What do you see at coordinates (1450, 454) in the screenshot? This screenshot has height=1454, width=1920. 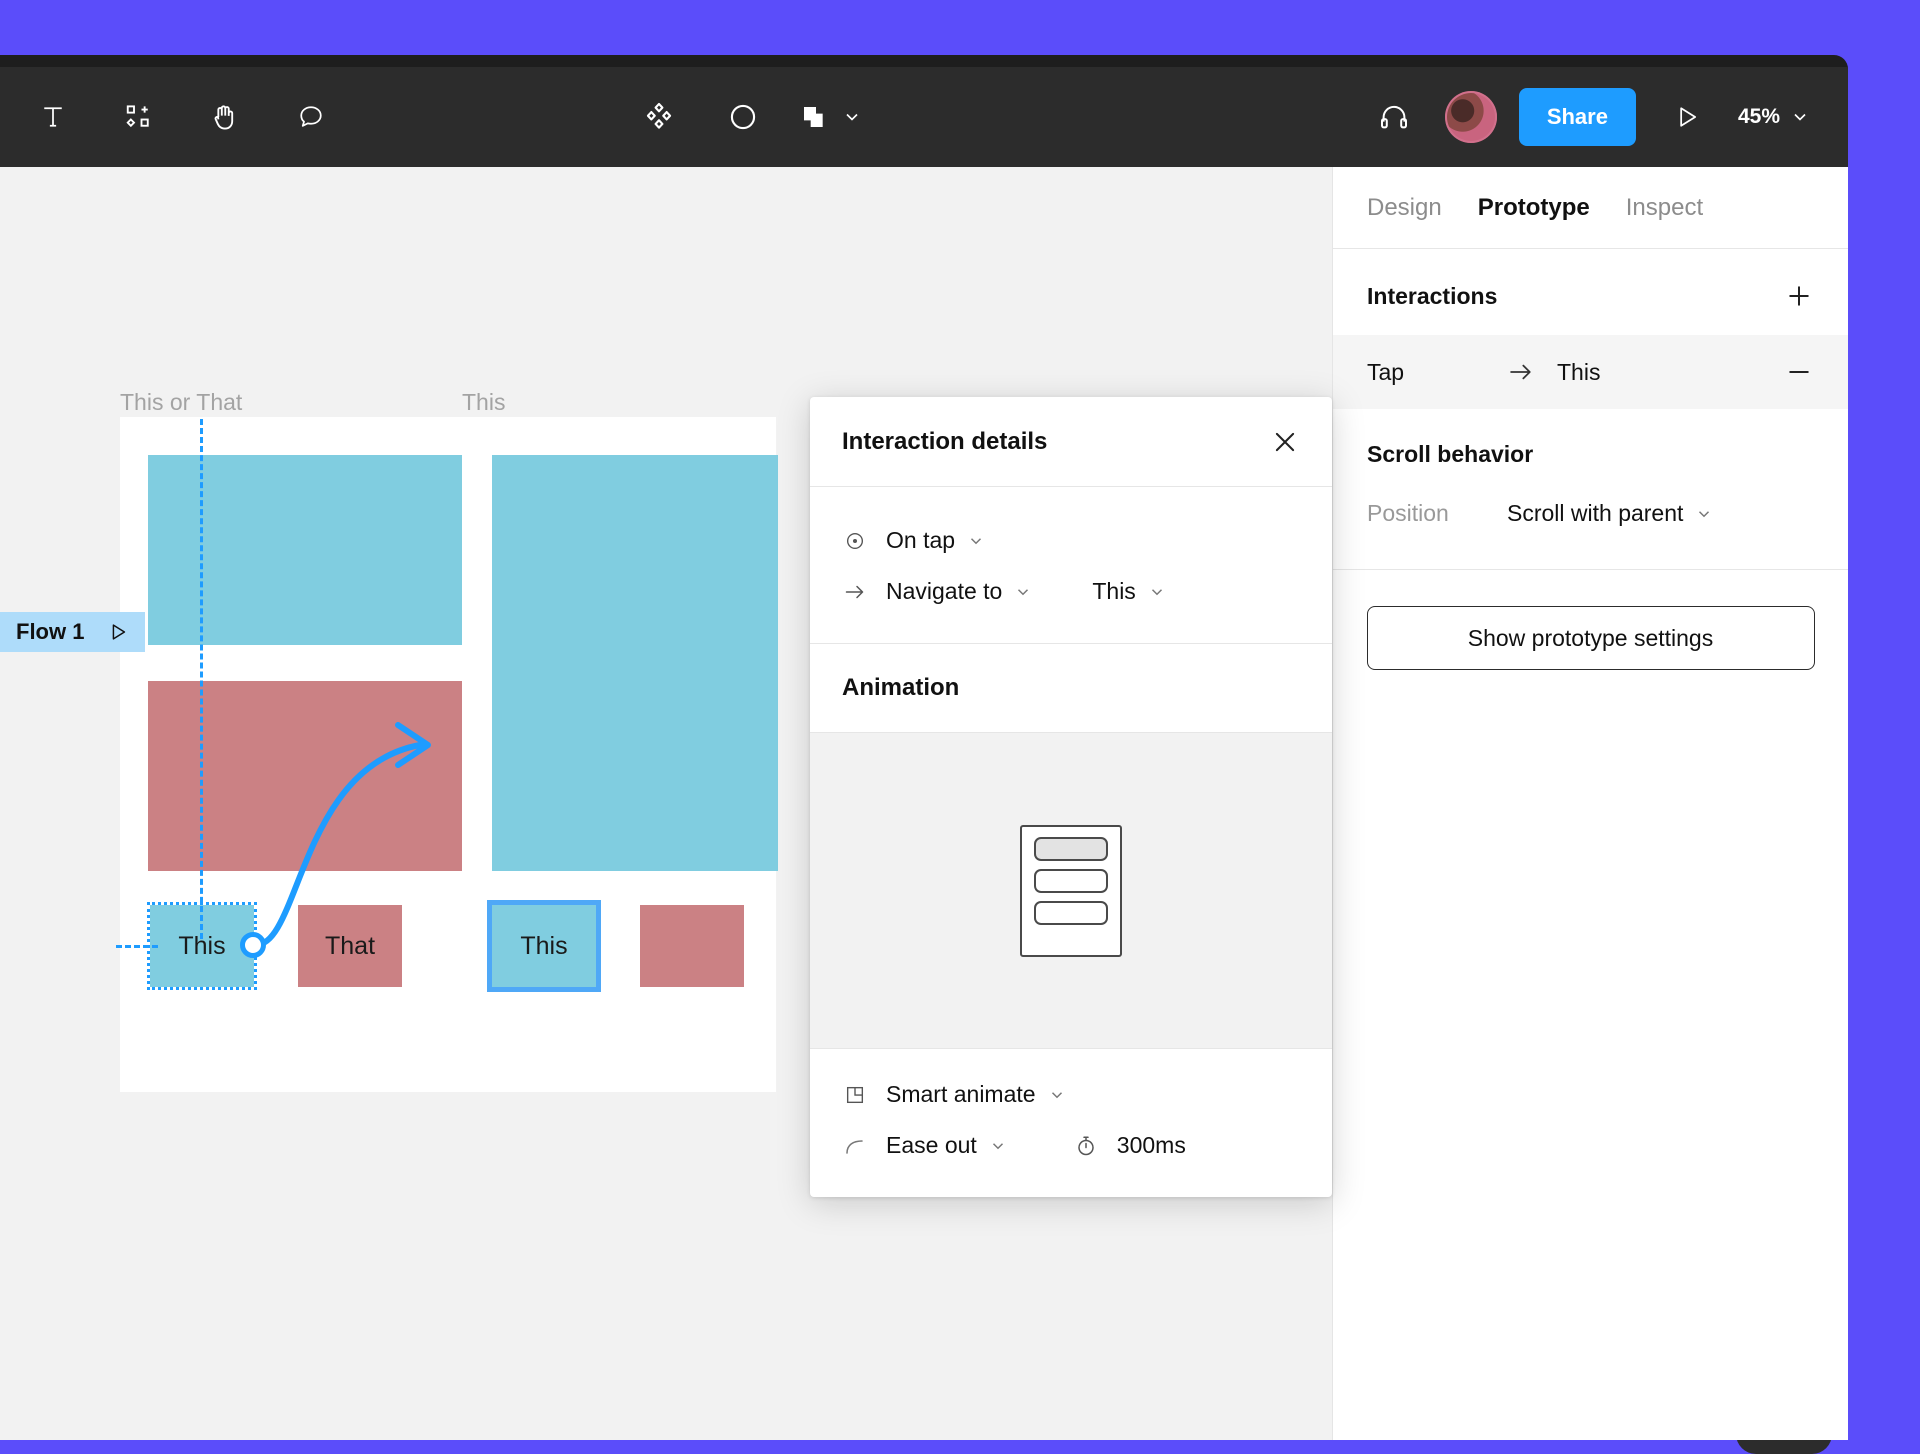 I see `scroll-behavior-title: Scroll behavior` at bounding box center [1450, 454].